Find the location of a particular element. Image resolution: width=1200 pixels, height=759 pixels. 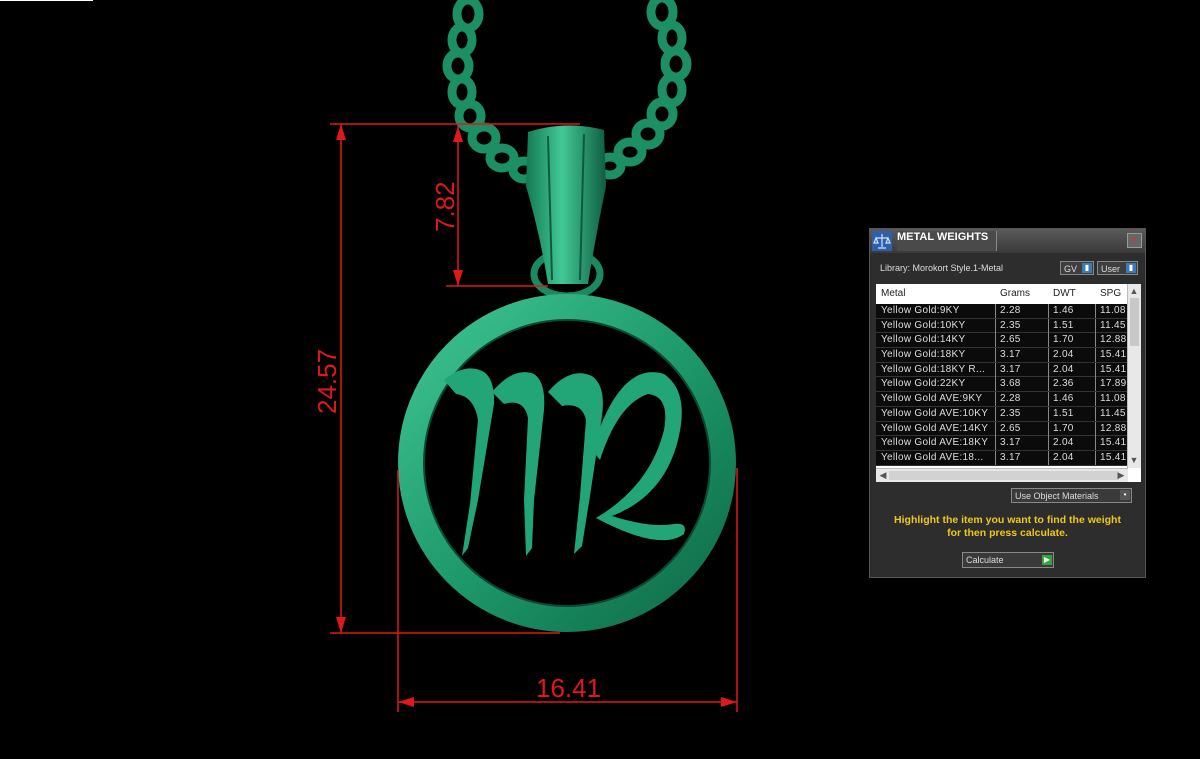

cell-metal: Yellow Gold:10KY is located at coordinates (923, 325).